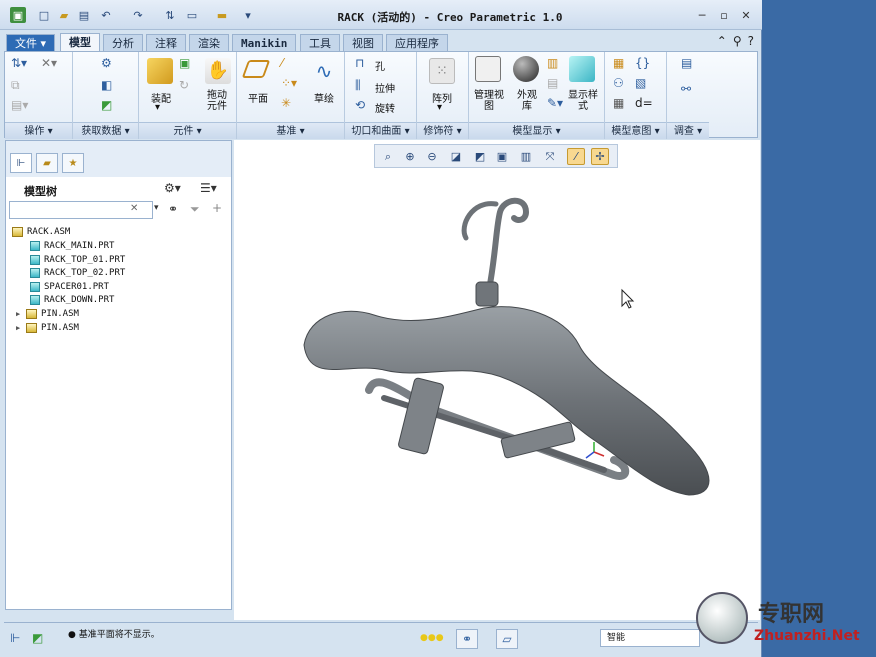 The width and height of the screenshot is (876, 657). Describe the element at coordinates (724, 15) in the screenshot. I see `maximize-button: ▫` at that location.